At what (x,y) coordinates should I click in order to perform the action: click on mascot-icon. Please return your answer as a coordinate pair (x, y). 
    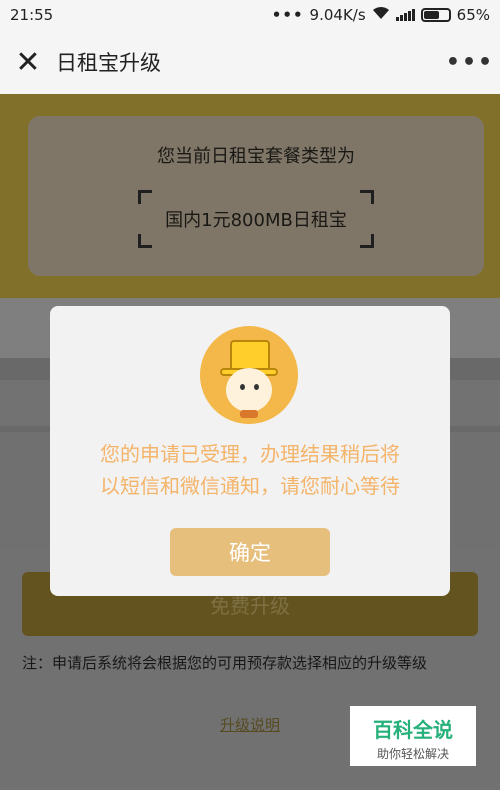
    Looking at the image, I should click on (249, 375).